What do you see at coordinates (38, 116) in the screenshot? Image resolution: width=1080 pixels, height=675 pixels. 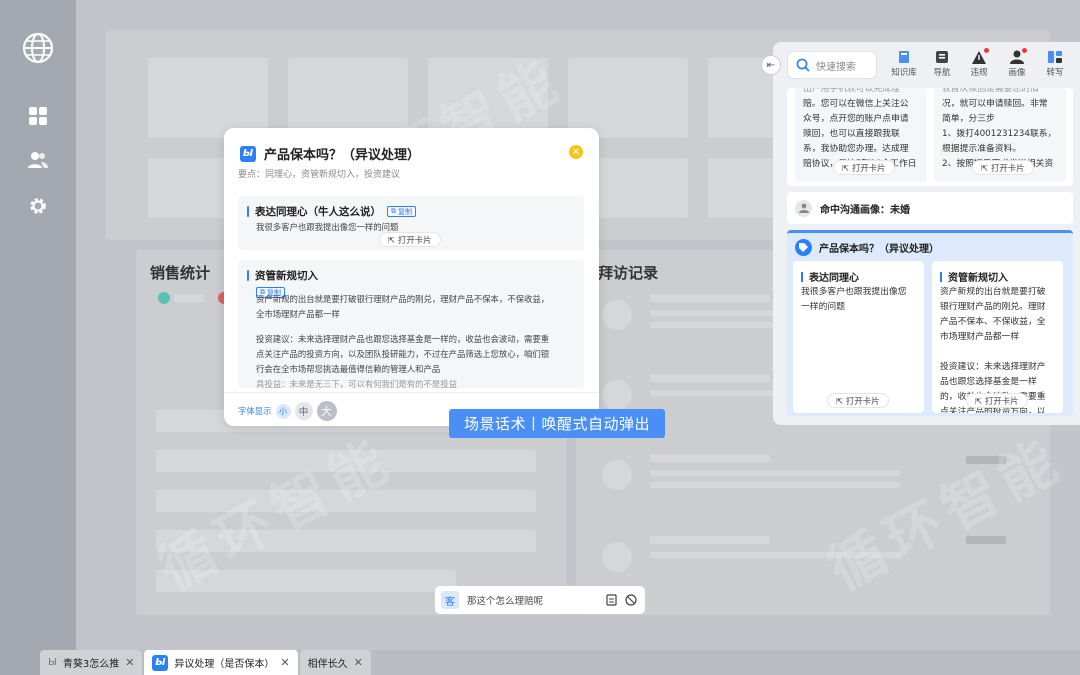 I see `grid-icon` at bounding box center [38, 116].